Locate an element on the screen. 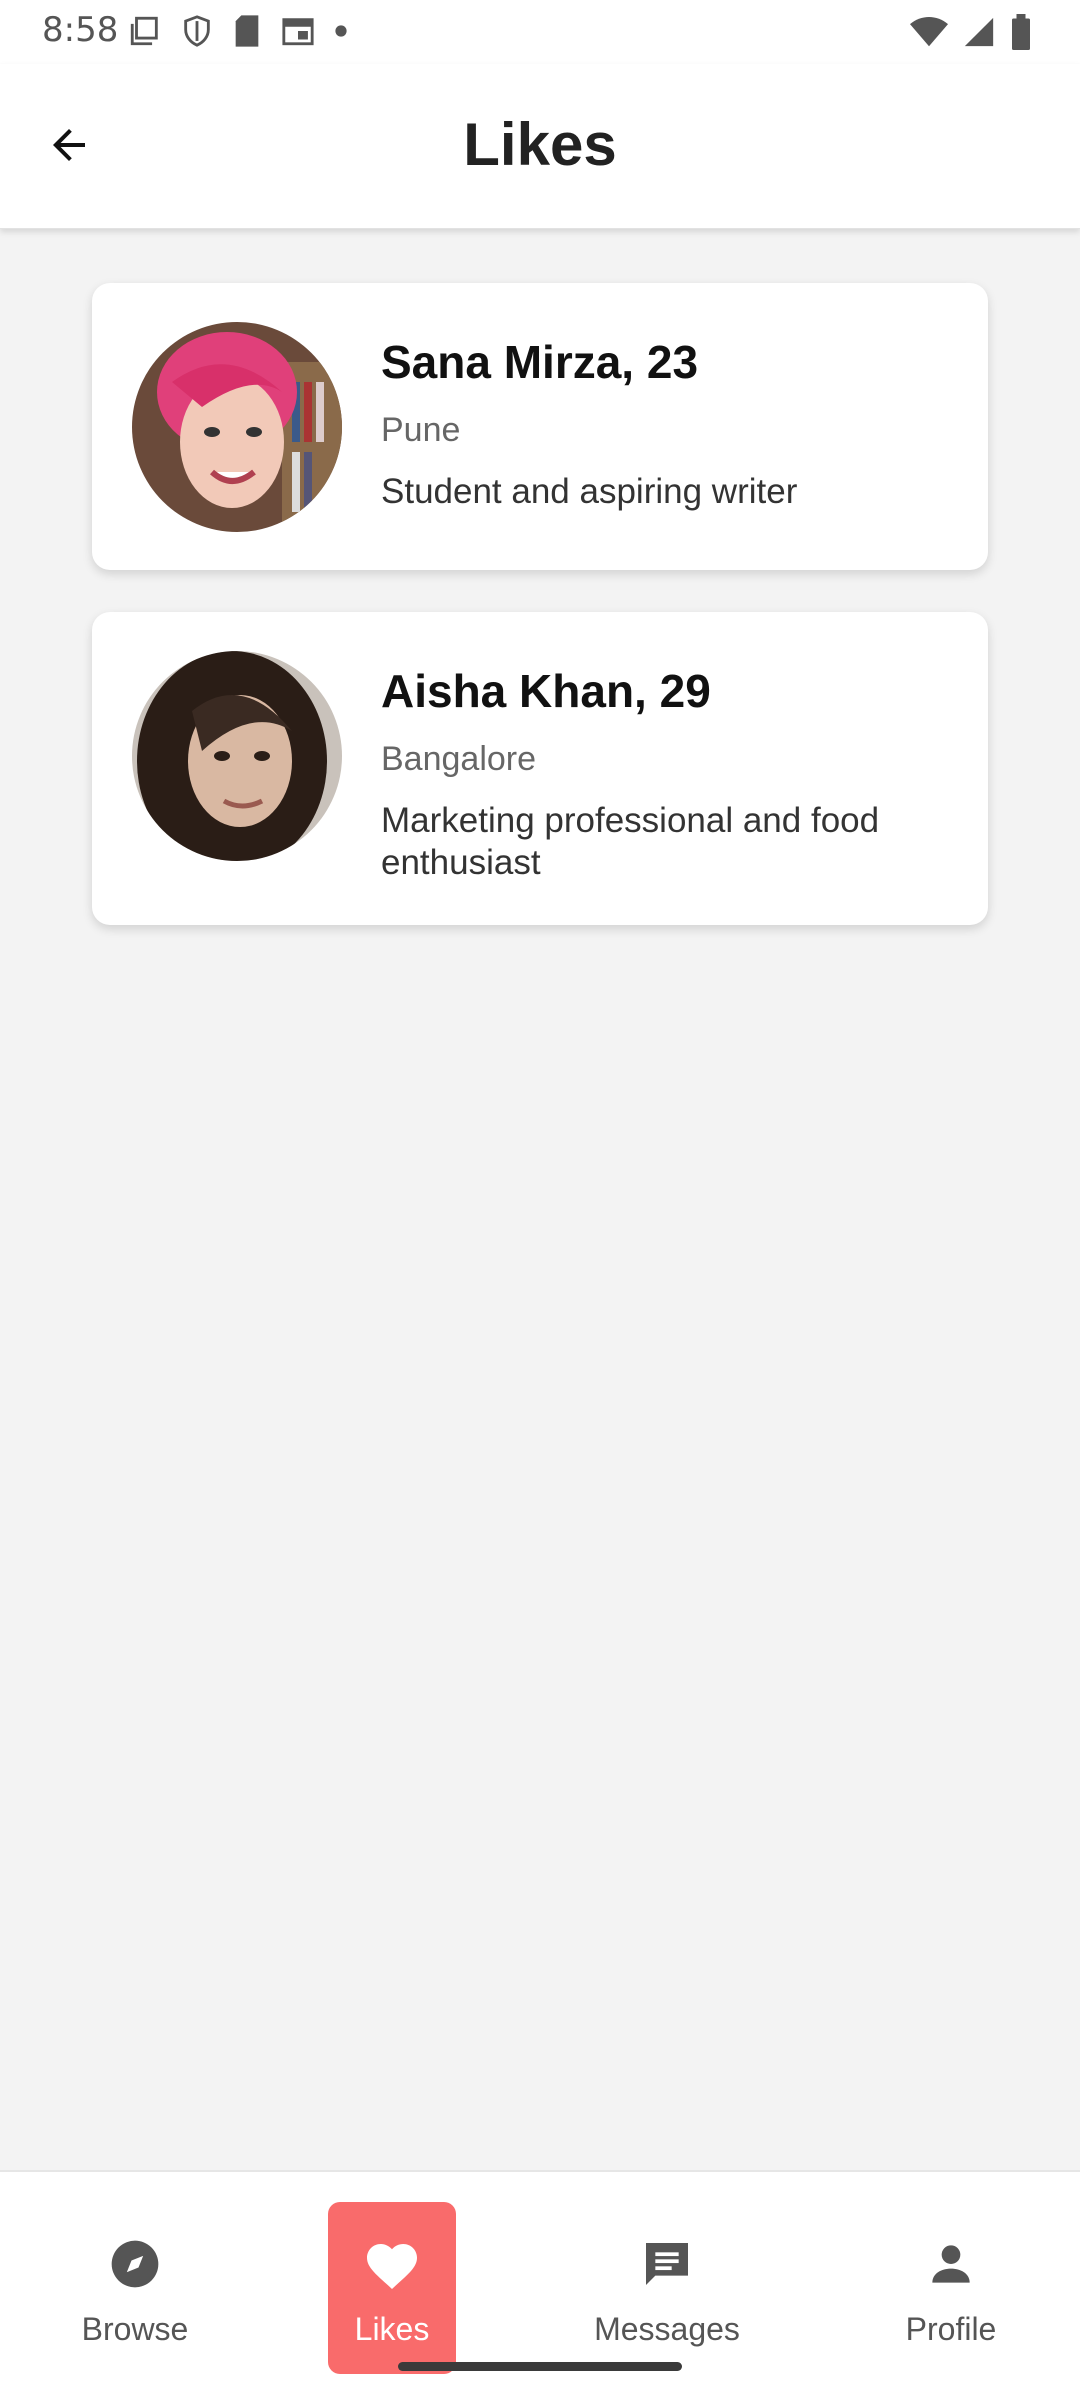  nav-messages-label: Messages is located at coordinates (667, 2329).